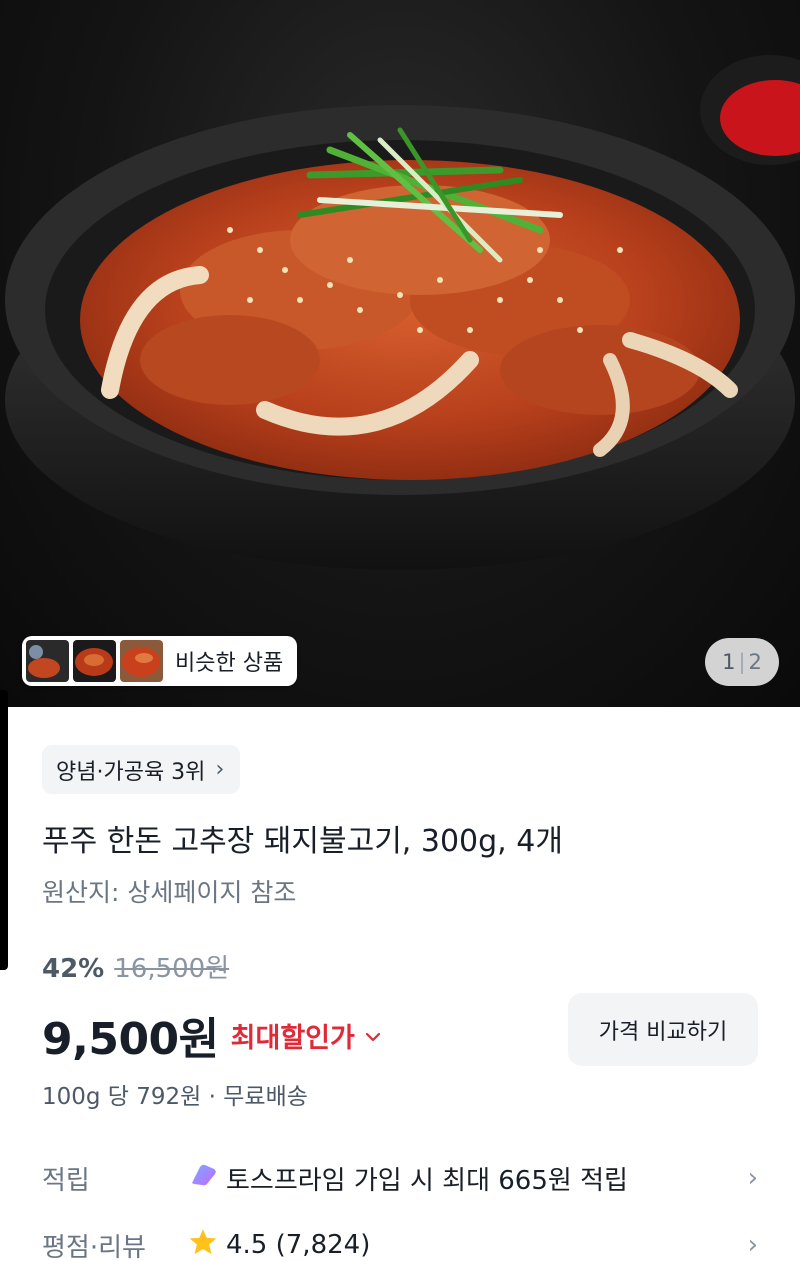  What do you see at coordinates (292, 1038) in the screenshot?
I see `max-discount-label: 최대할인가` at bounding box center [292, 1038].